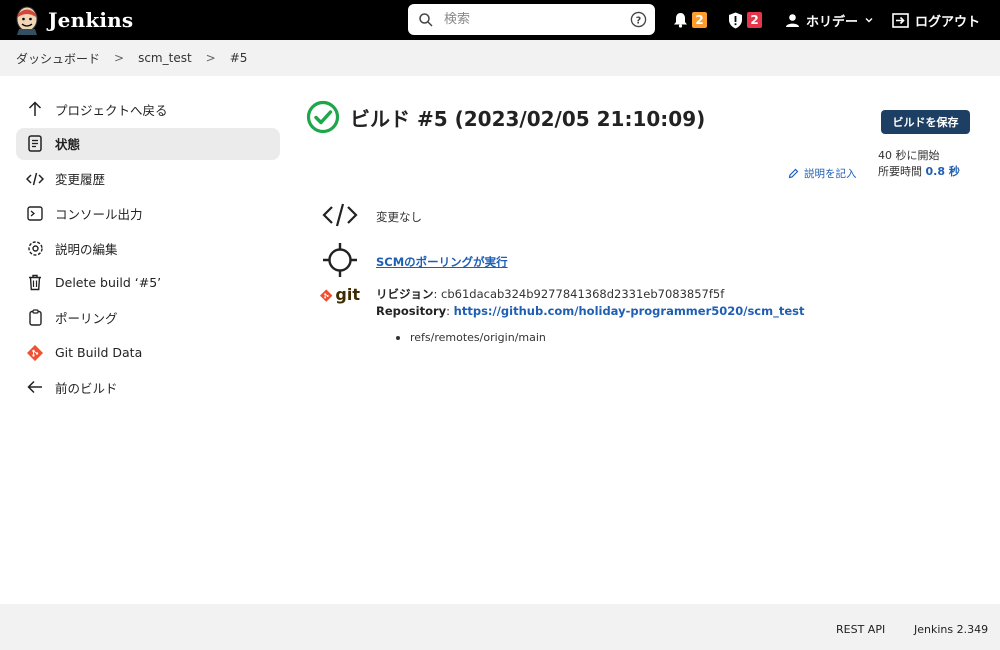 This screenshot has height=650, width=1000. What do you see at coordinates (27, 20) in the screenshot?
I see `jenkins-logo-icon` at bounding box center [27, 20].